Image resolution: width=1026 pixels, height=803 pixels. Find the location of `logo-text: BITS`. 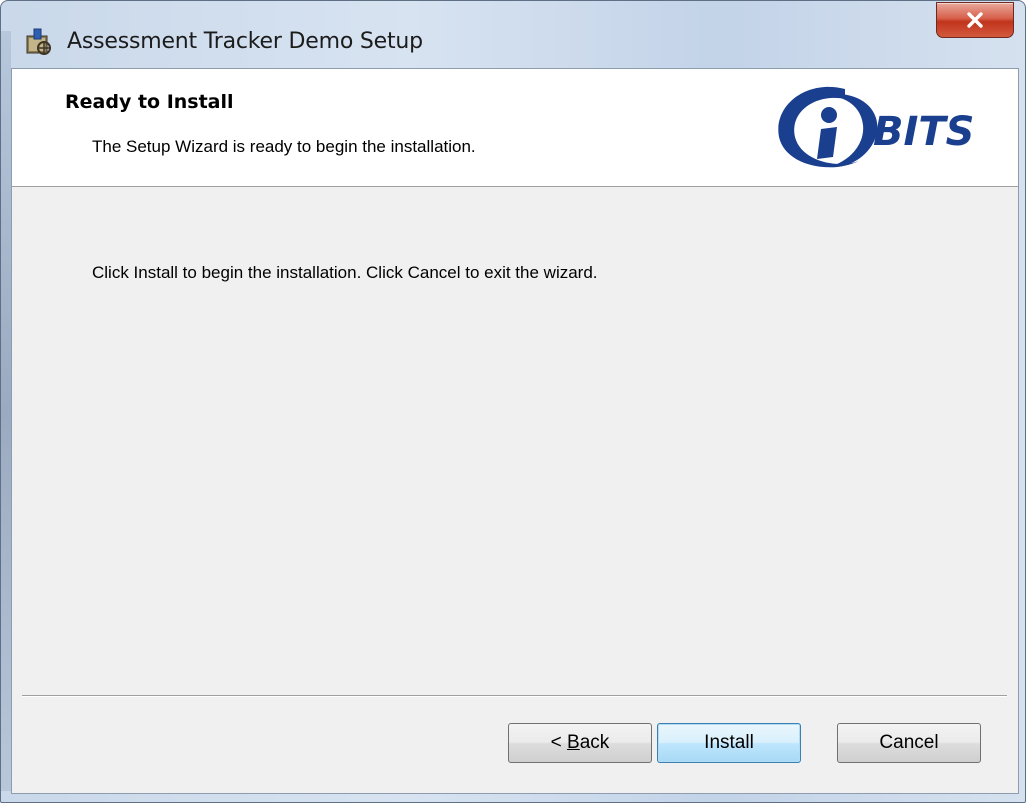

logo-text: BITS is located at coordinates (923, 132).